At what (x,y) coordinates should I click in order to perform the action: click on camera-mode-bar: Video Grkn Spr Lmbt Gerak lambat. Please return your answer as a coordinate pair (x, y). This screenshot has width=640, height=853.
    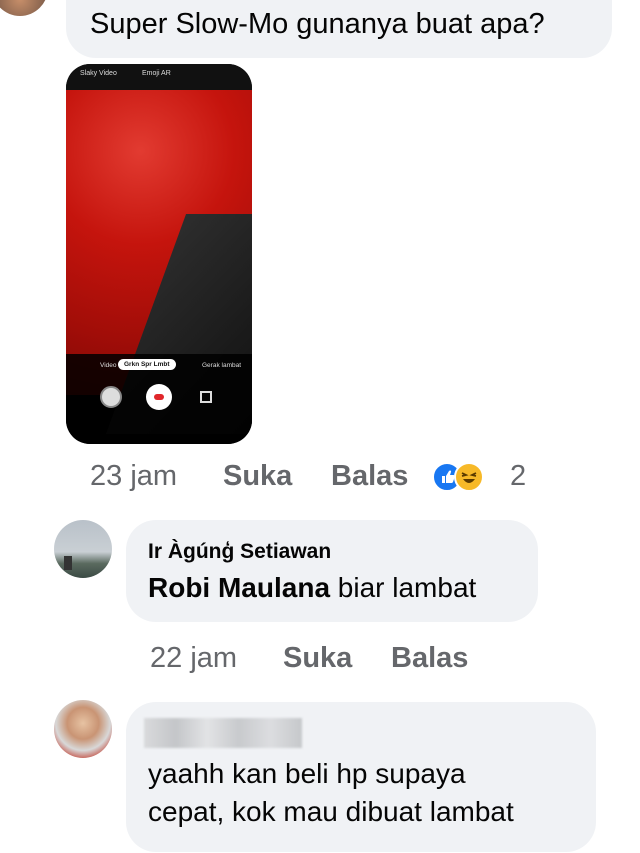
    Looking at the image, I should click on (159, 366).